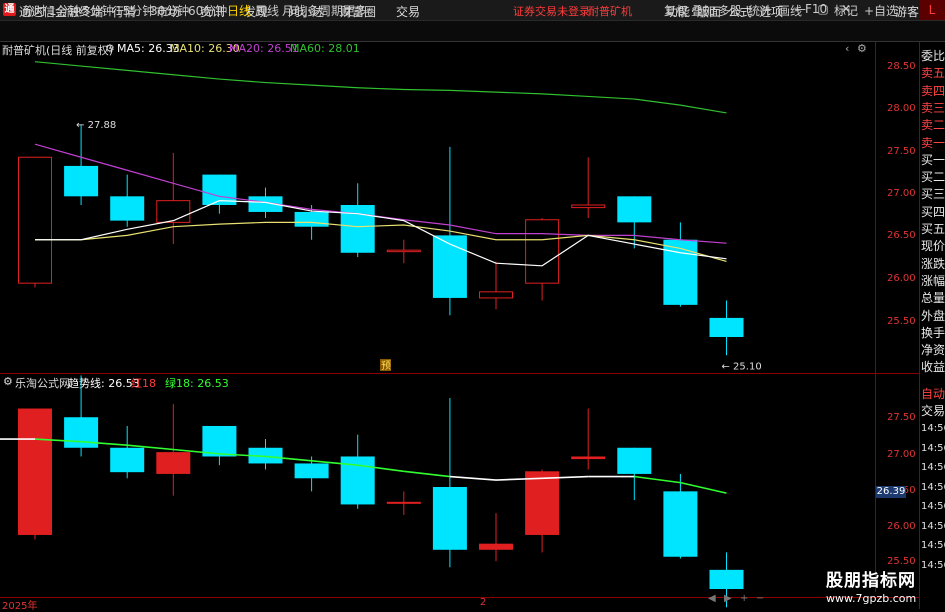 Image resolution: width=945 pixels, height=612 pixels. I want to click on trade-mode-button: 交易, so click(933, 410).